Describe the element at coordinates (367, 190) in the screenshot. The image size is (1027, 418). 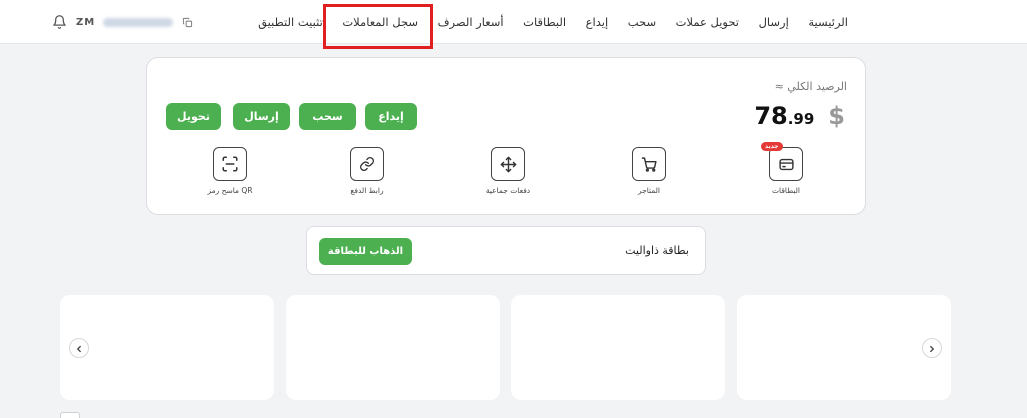
I see `tile-label: رابط الدفع` at that location.